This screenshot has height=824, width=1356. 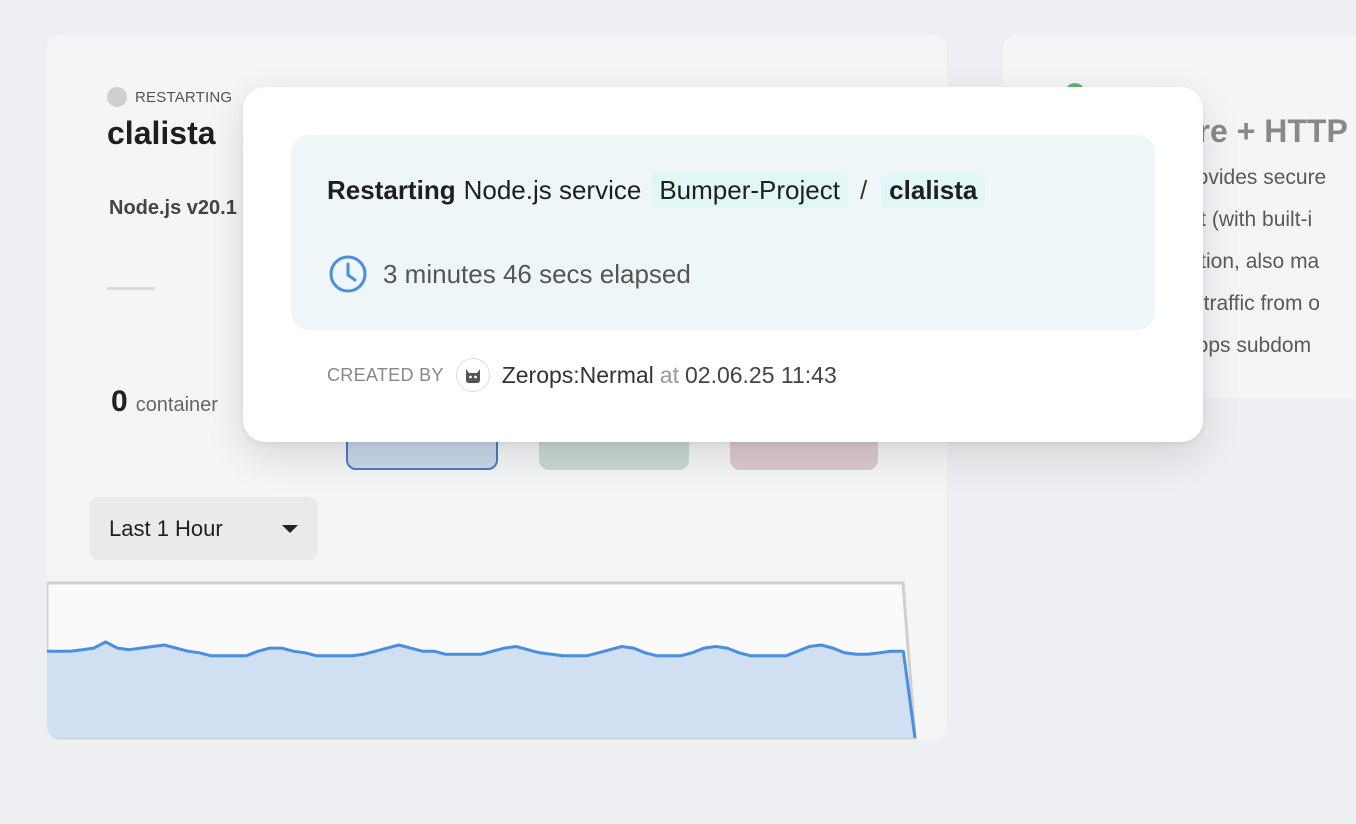 I want to click on project-chip: Bumper-Project, so click(x=749, y=190).